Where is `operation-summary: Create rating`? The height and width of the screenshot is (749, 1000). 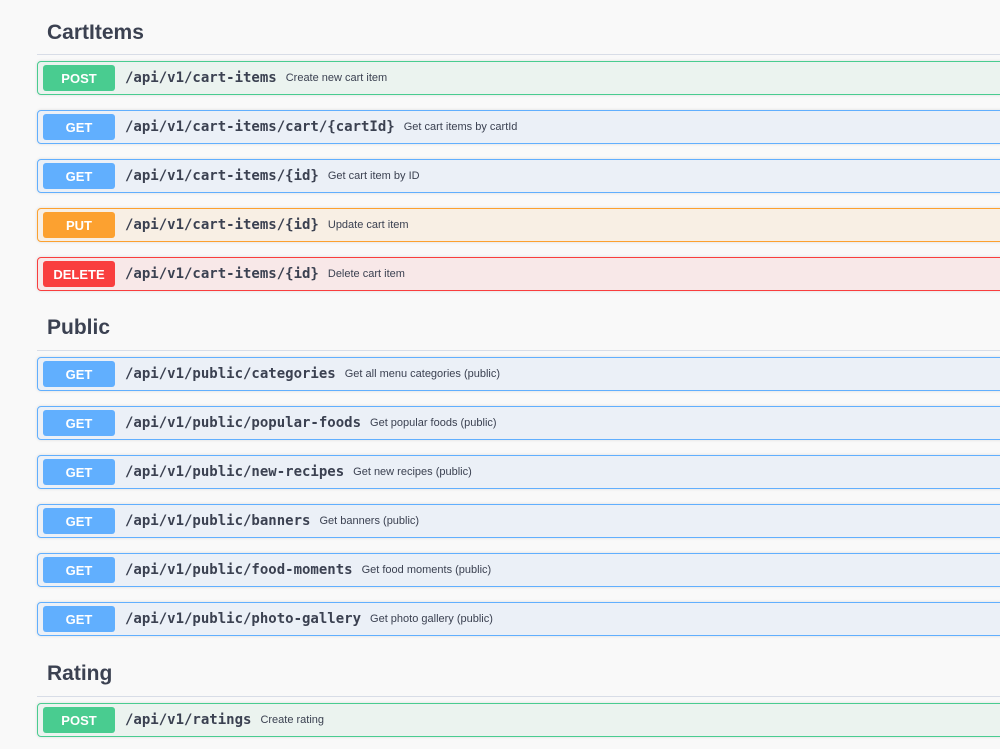
operation-summary: Create rating is located at coordinates (292, 720).